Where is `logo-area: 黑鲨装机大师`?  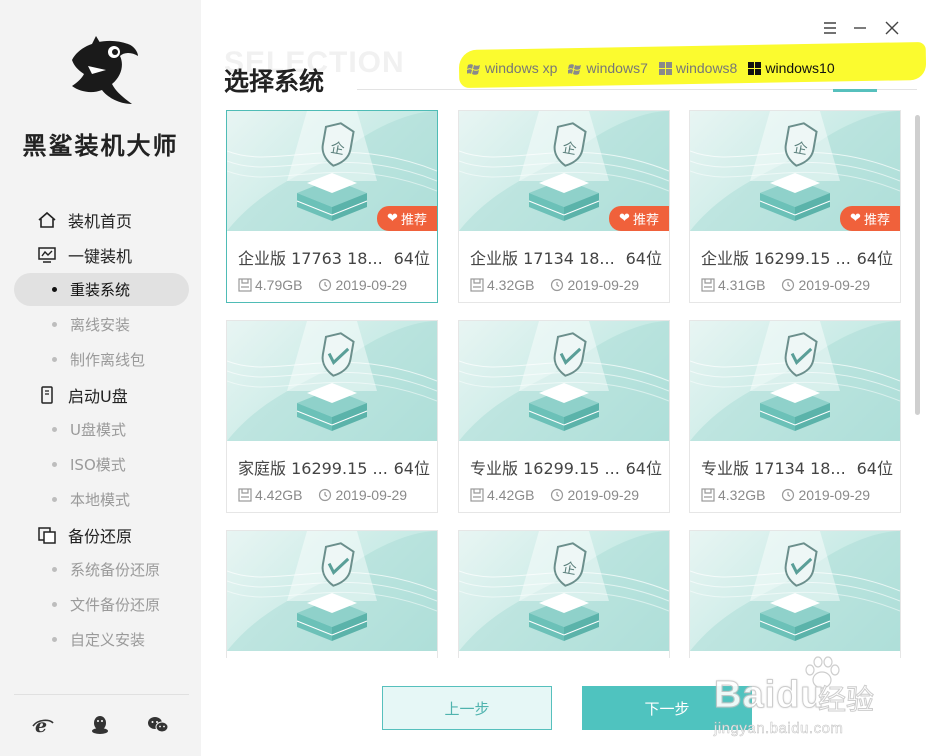
logo-area: 黑鲨装机大师 is located at coordinates (100, 89).